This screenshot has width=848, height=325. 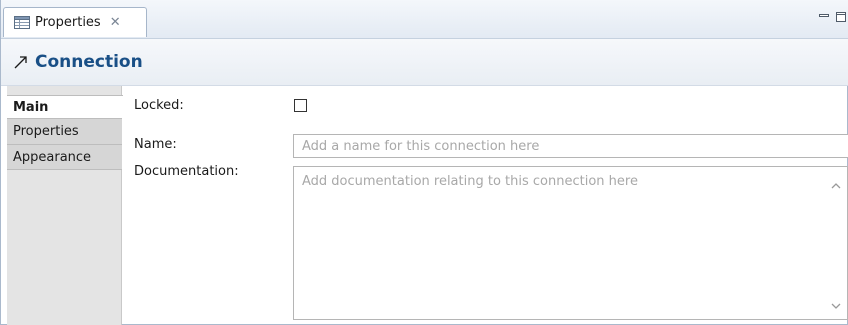 What do you see at coordinates (424, 62) in the screenshot?
I see `header: Connection` at bounding box center [424, 62].